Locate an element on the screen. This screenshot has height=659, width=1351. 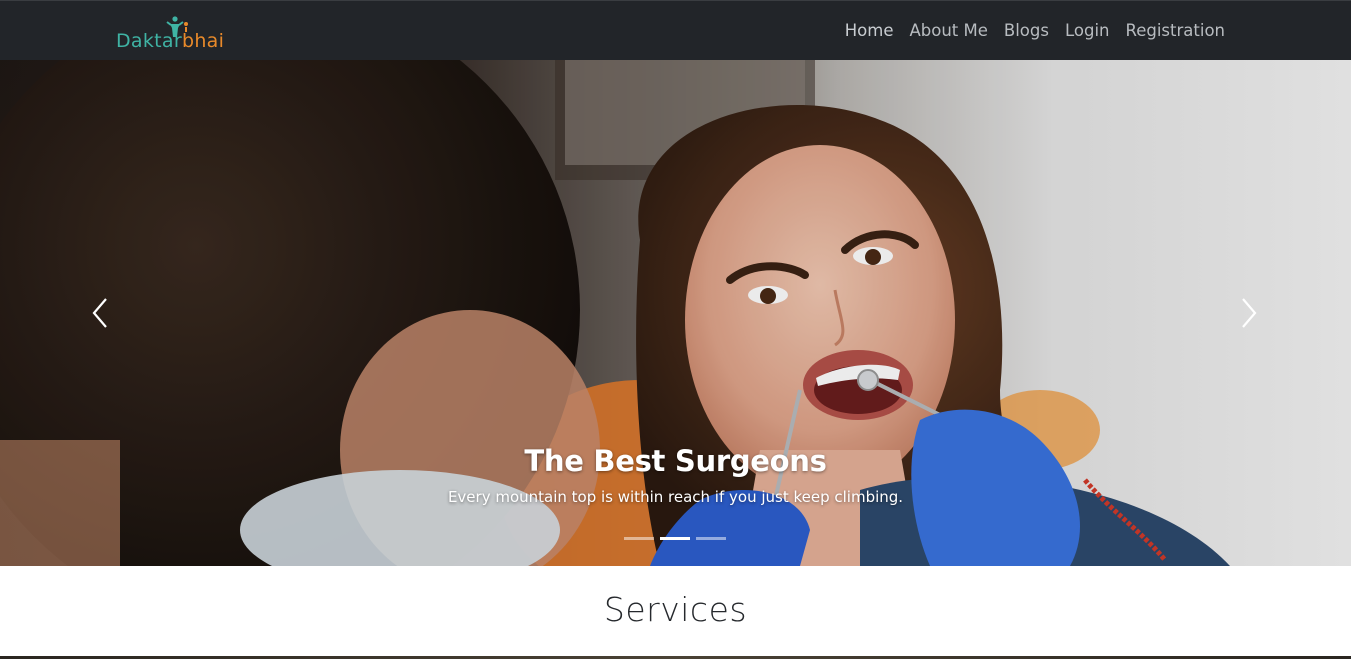
brand-logo: Daktarbhai is located at coordinates (171, 33).